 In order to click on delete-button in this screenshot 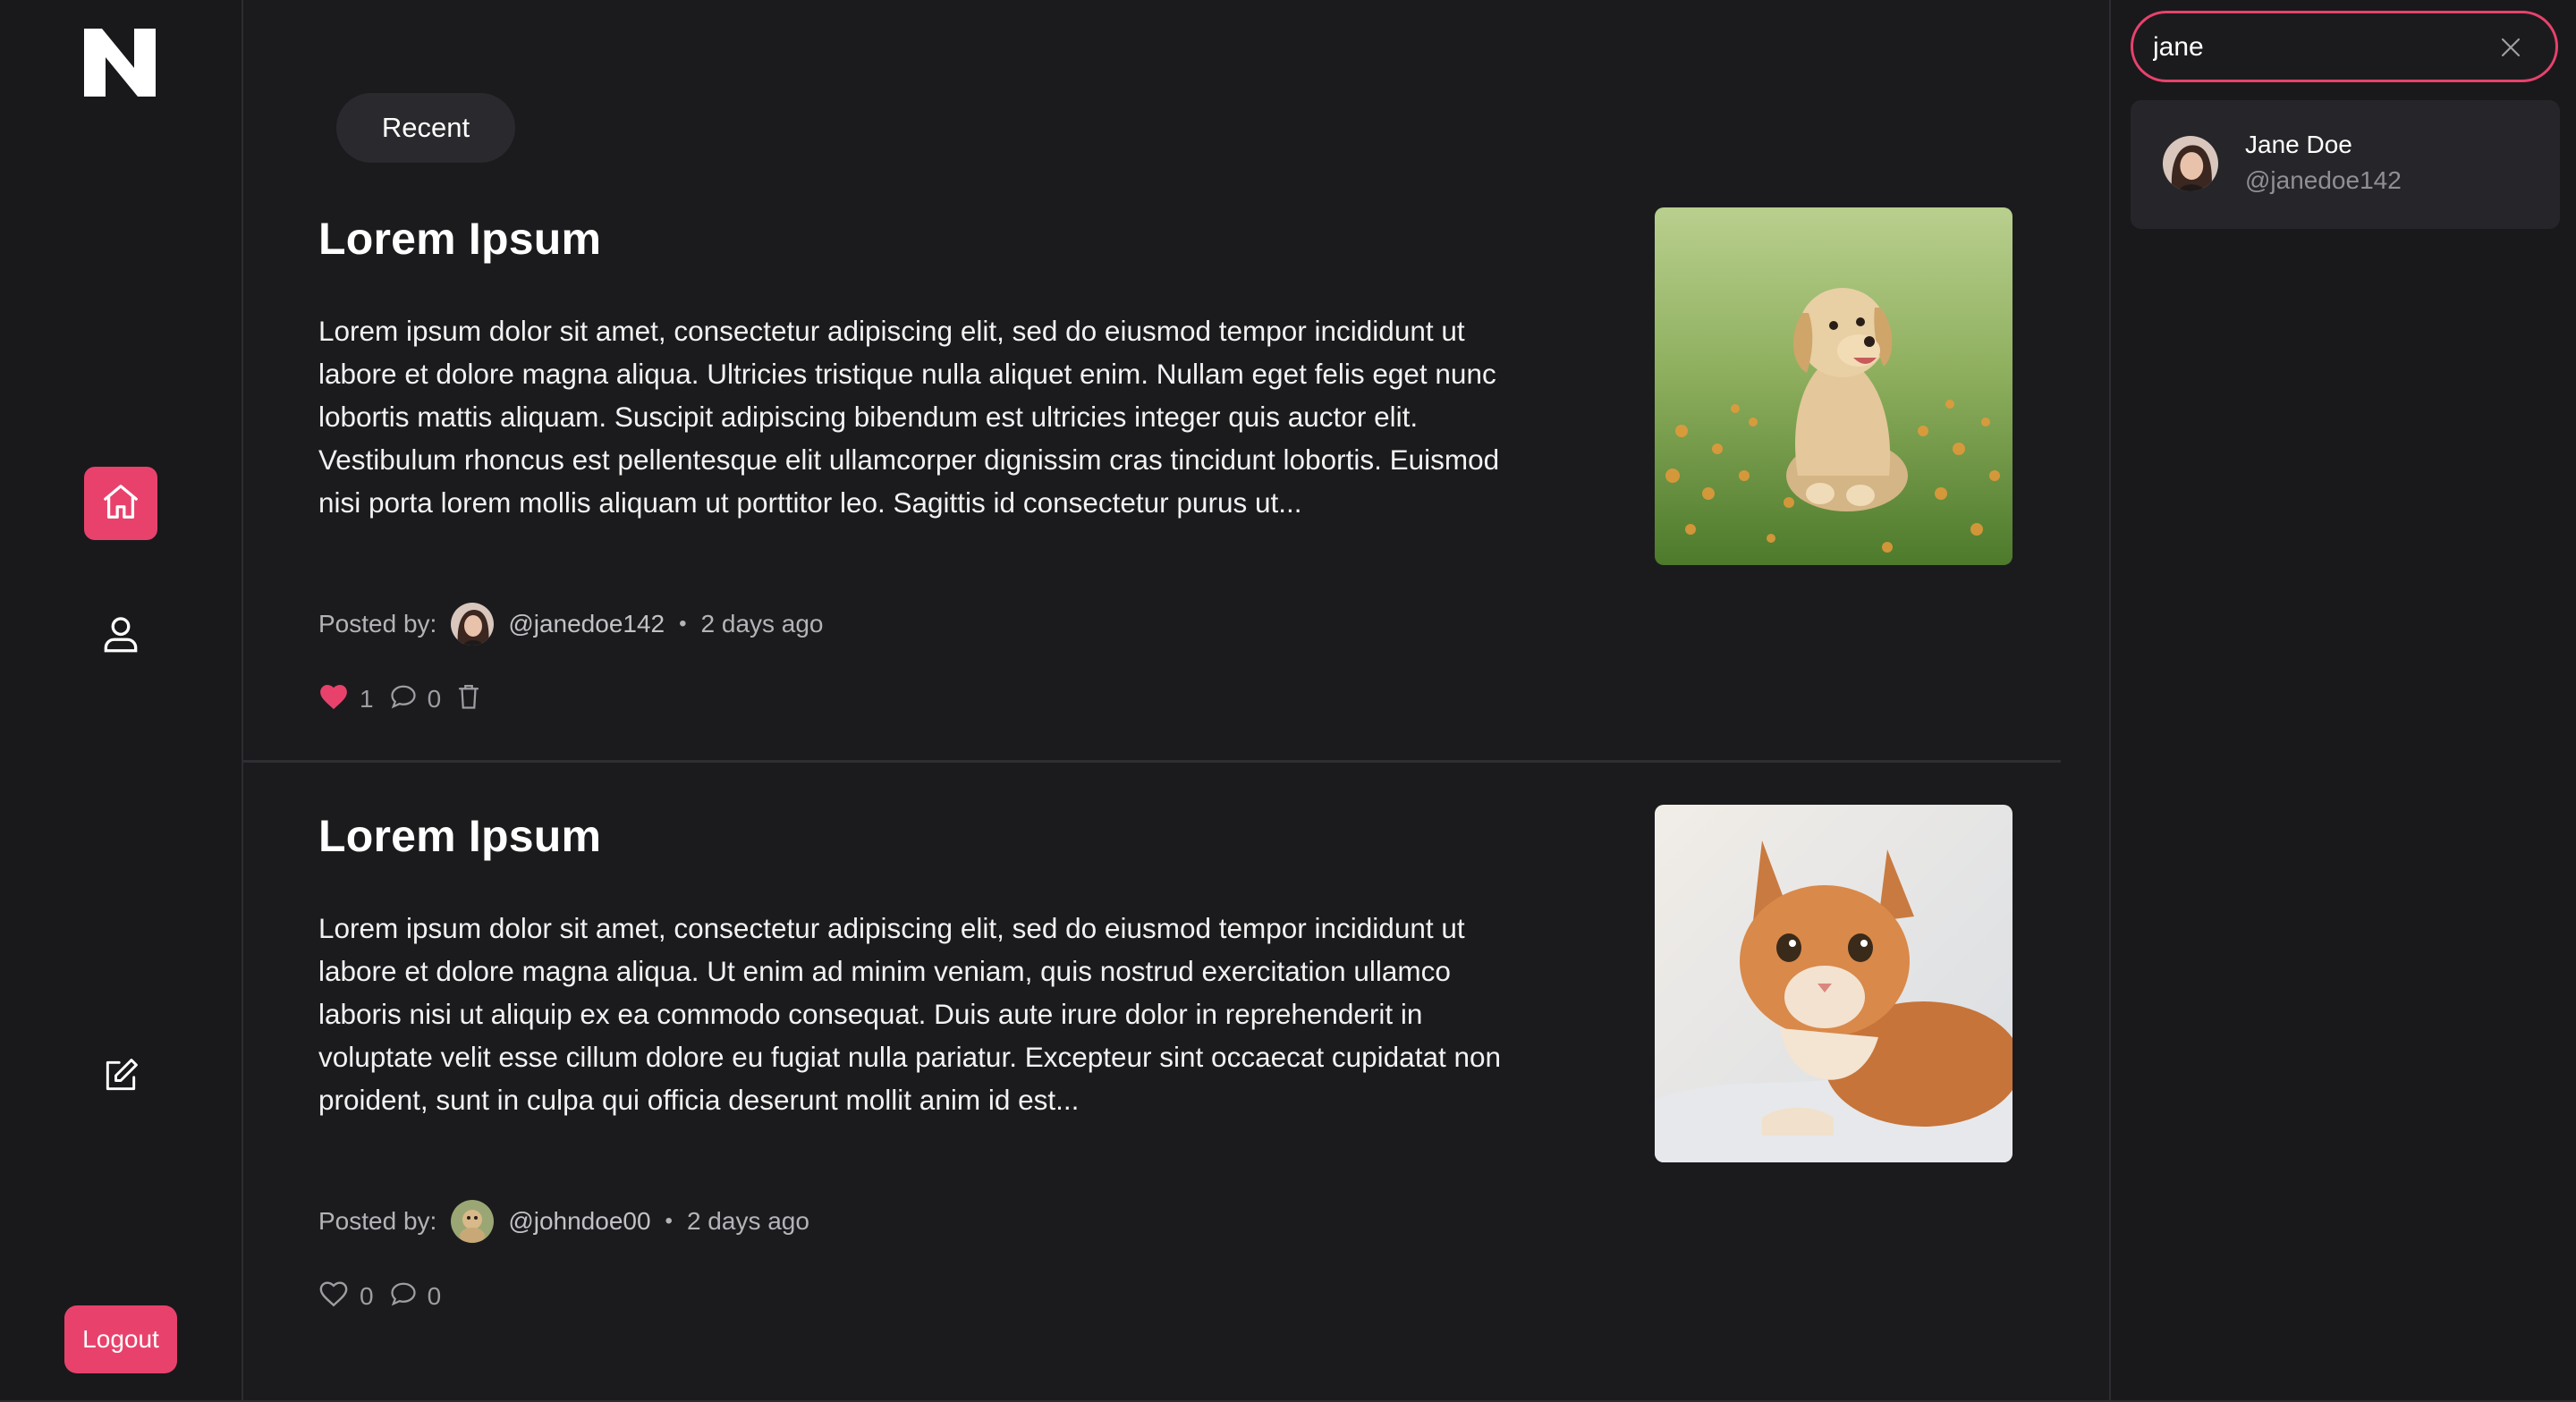, I will do `click(468, 699)`.